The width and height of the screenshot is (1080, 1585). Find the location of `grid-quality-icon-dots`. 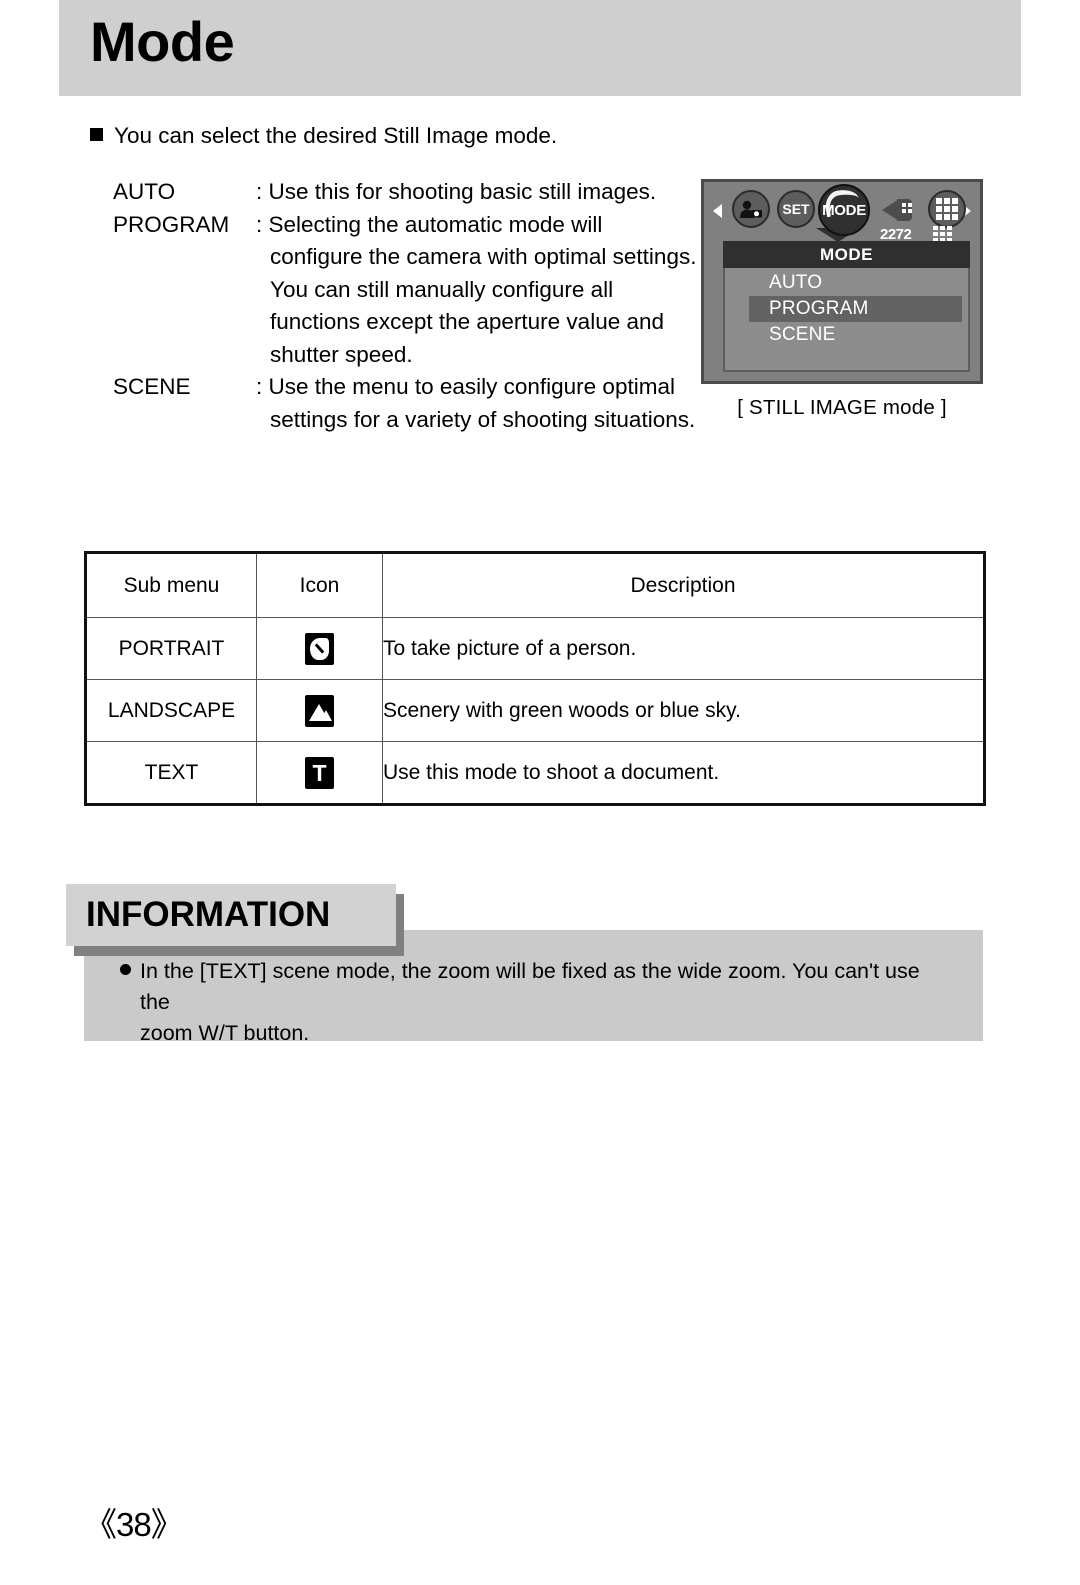

grid-quality-icon-dots is located at coordinates (947, 209).